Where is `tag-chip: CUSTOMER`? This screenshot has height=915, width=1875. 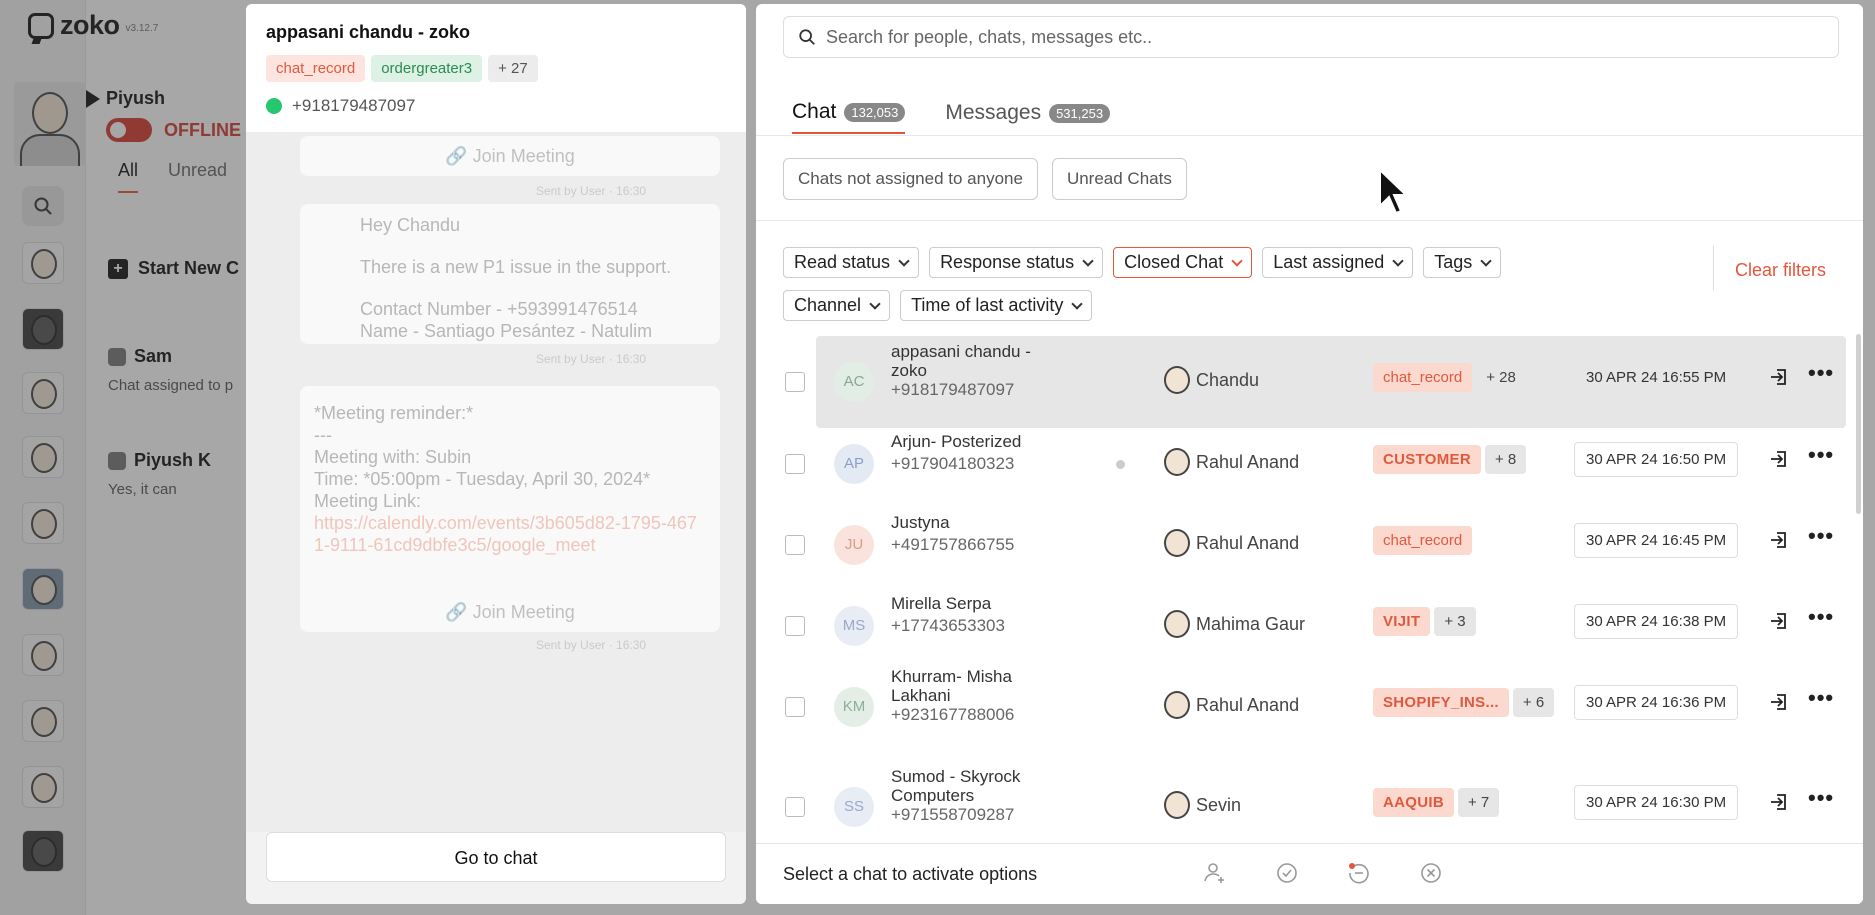 tag-chip: CUSTOMER is located at coordinates (1427, 459).